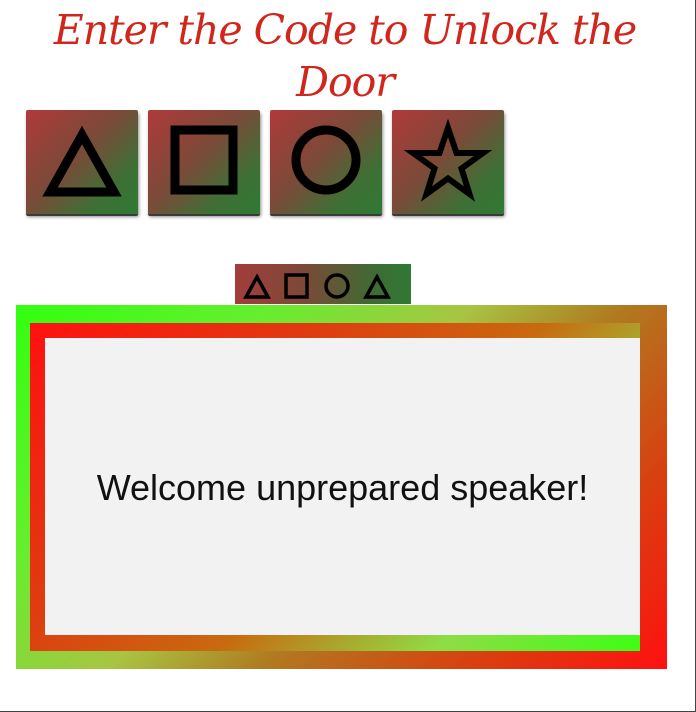  Describe the element at coordinates (337, 286) in the screenshot. I see `code-circle-icon` at that location.